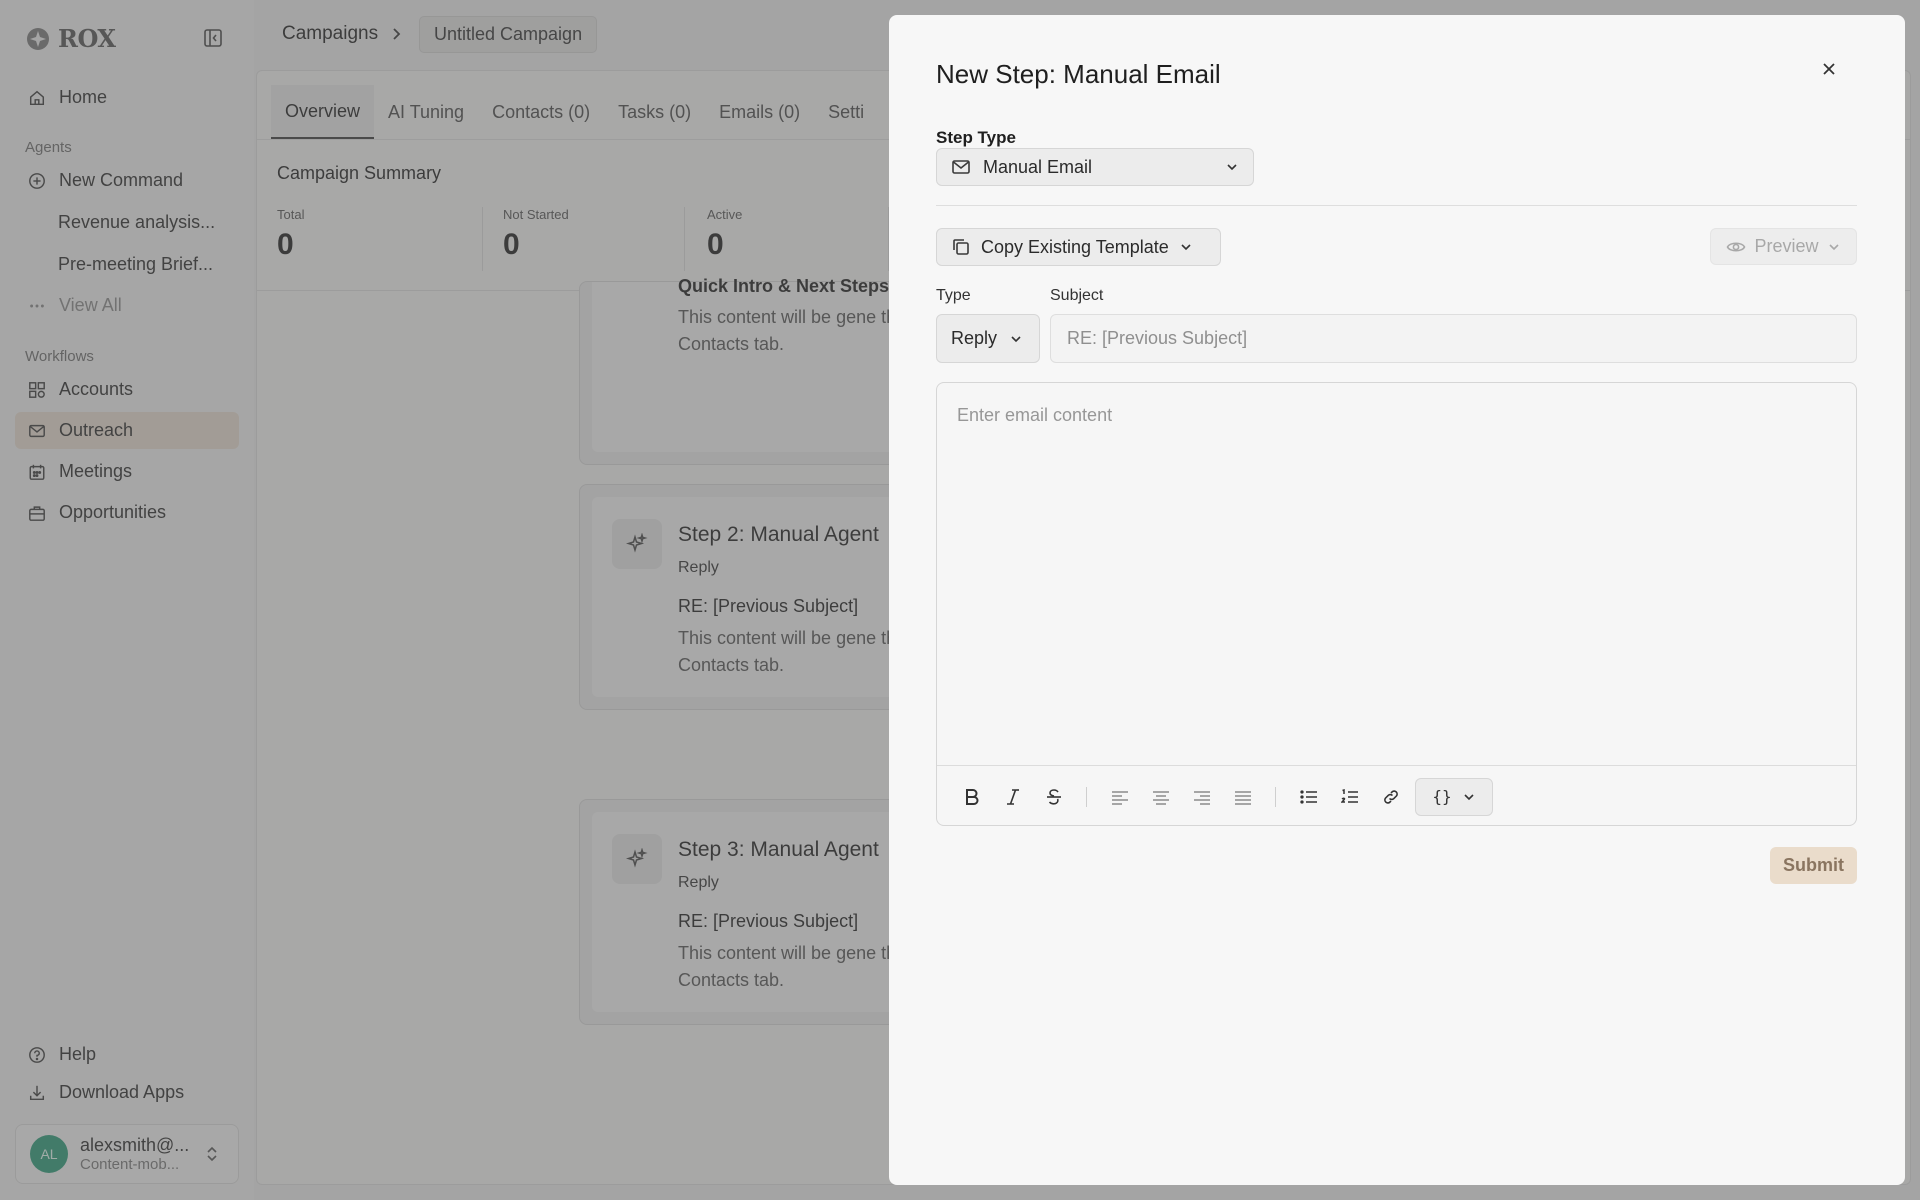  I want to click on mail-icon, so click(961, 167).